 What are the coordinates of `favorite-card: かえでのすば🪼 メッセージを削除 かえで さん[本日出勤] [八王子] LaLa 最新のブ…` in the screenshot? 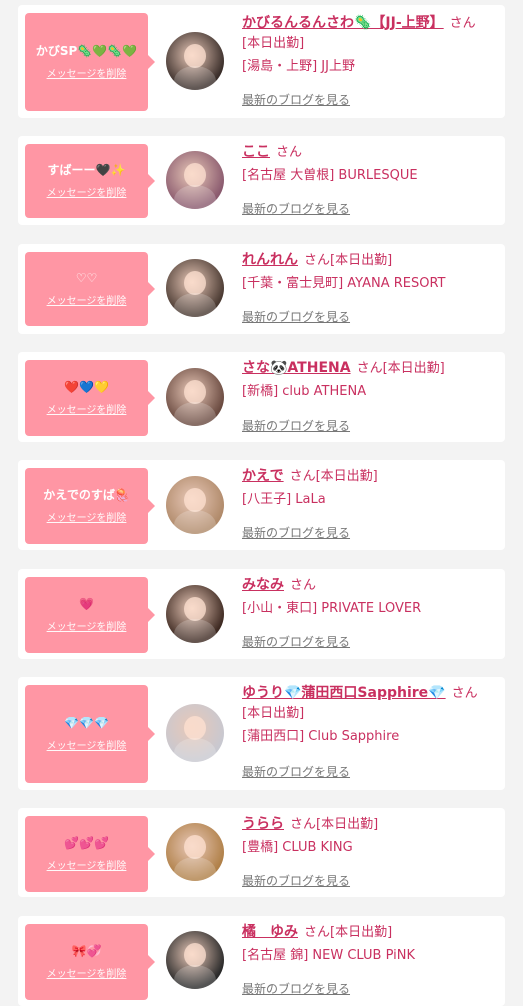 It's located at (261, 505).